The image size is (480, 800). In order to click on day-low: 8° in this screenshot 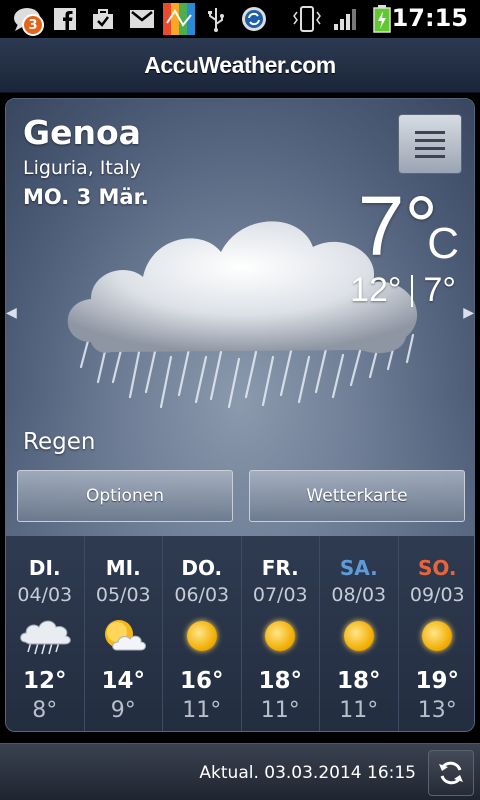, I will do `click(45, 710)`.